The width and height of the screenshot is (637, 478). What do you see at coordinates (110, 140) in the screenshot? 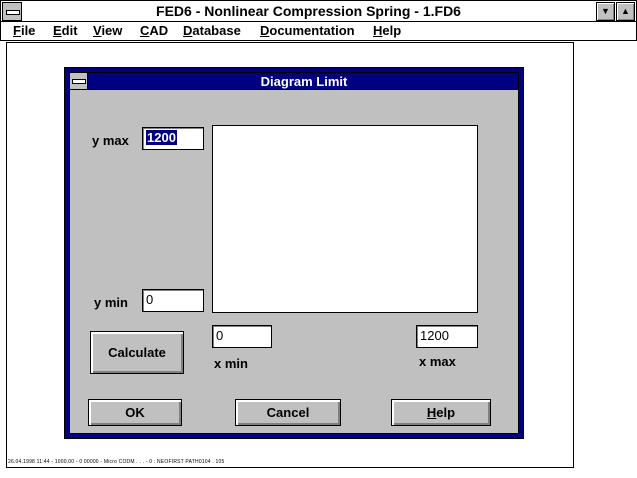
I see `ymax-label: y max` at bounding box center [110, 140].